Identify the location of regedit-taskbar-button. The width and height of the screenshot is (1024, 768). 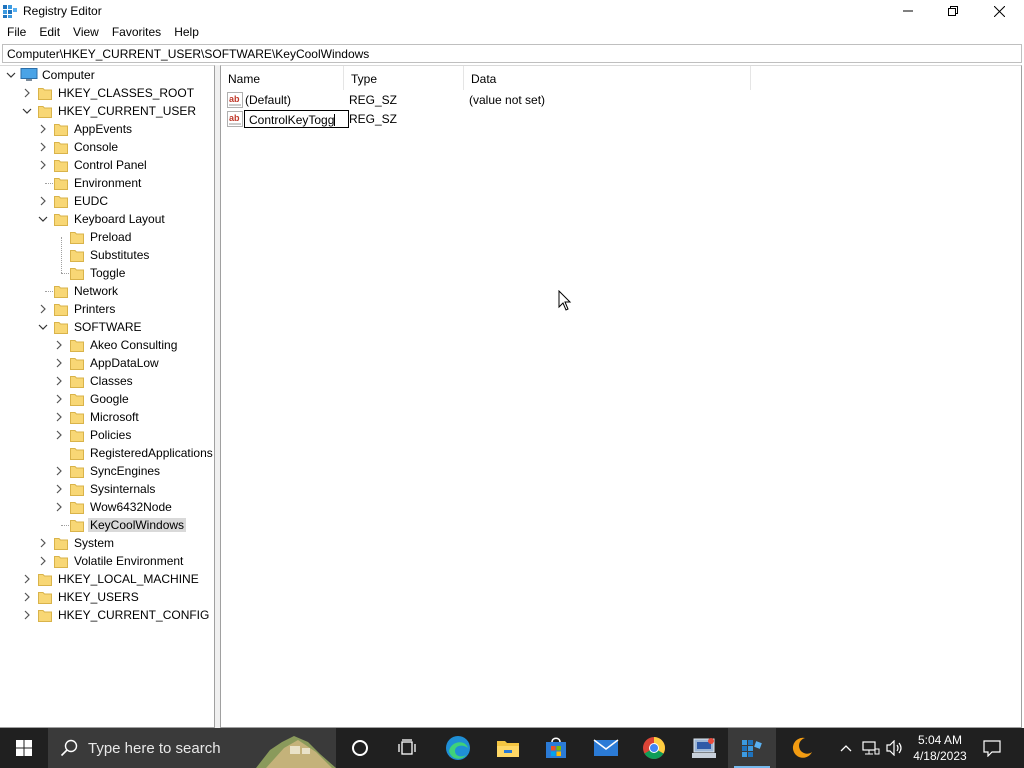
(752, 748).